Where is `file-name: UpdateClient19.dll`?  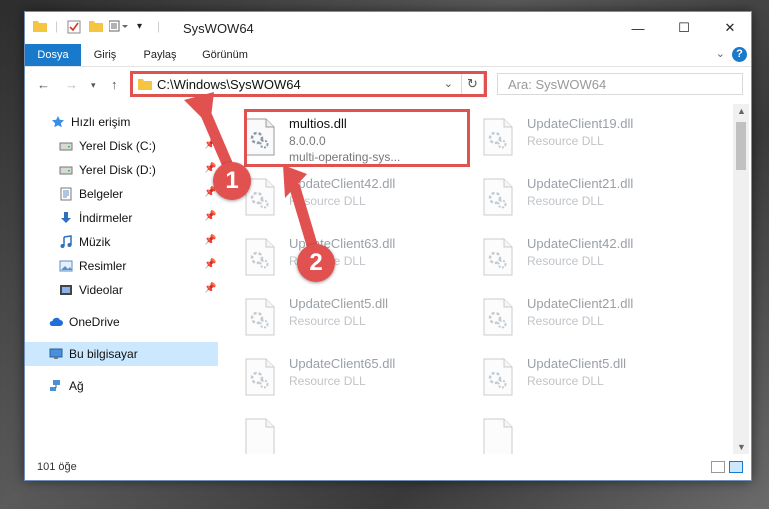 file-name: UpdateClient19.dll is located at coordinates (580, 123).